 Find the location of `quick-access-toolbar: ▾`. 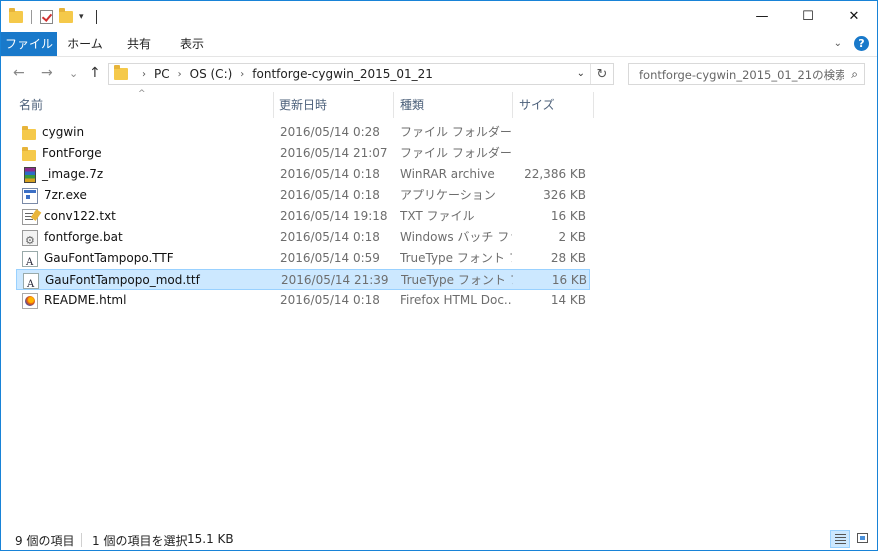

quick-access-toolbar: ▾ is located at coordinates (53, 17).